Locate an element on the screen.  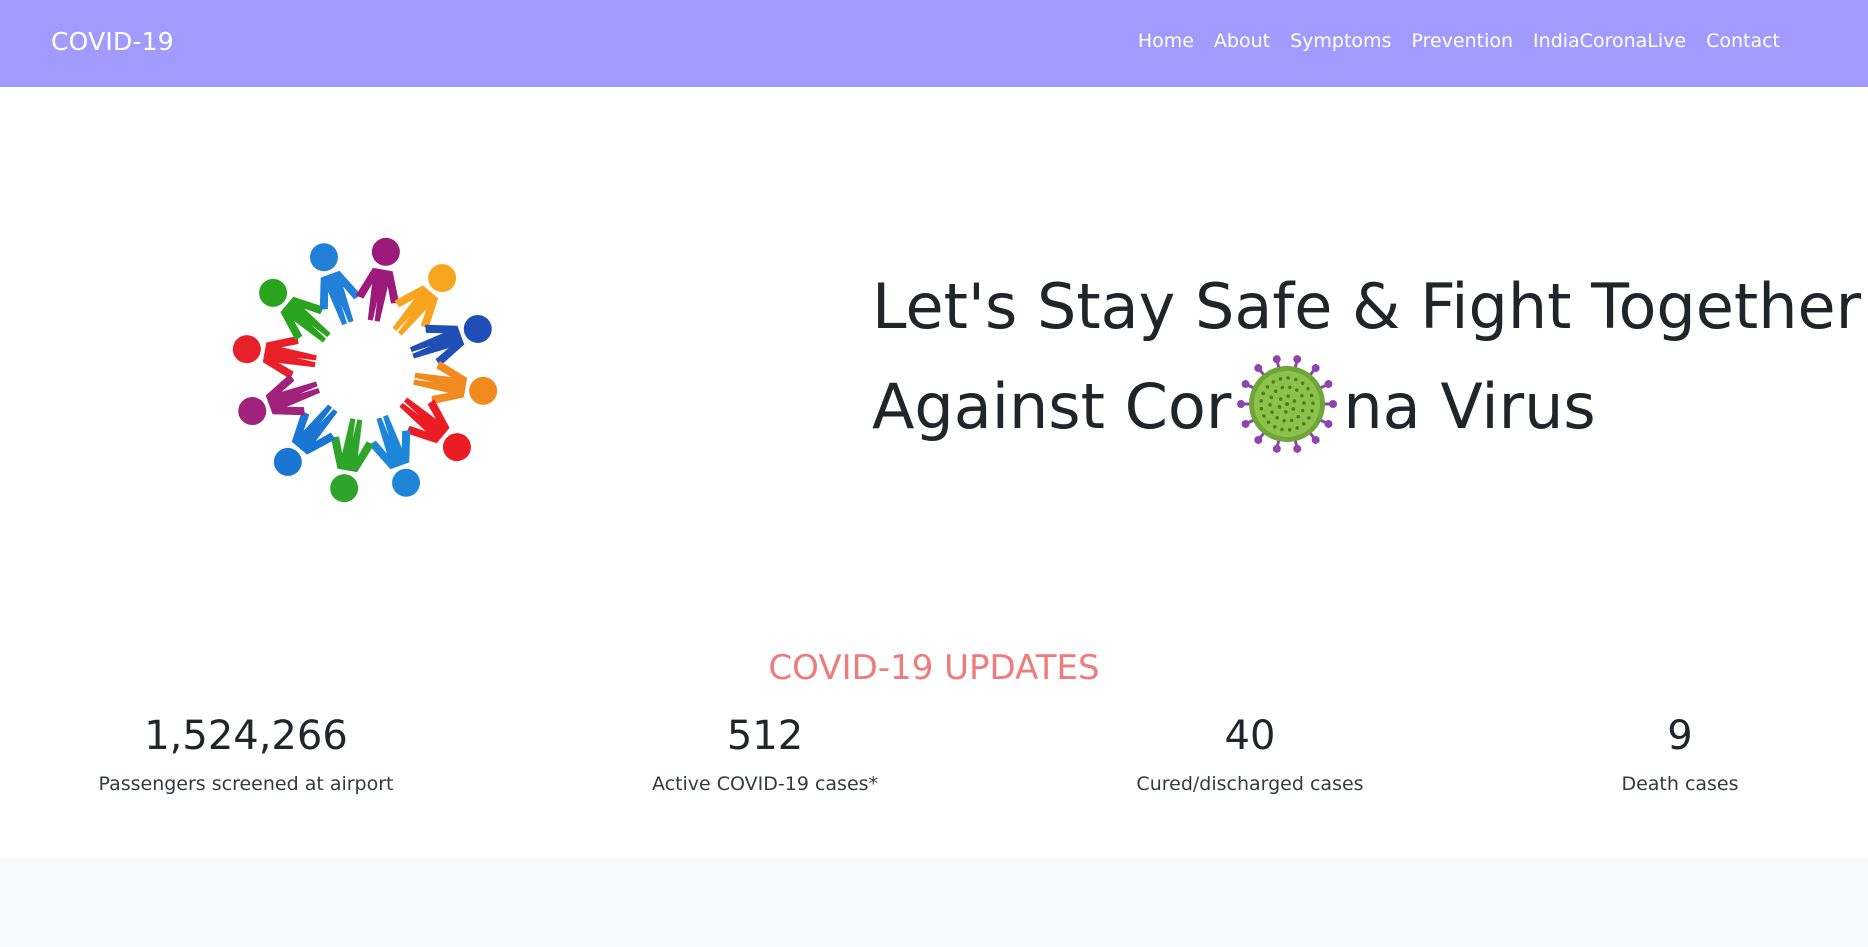
stat-cured-cases: 40 Cured/discharged cases is located at coordinates (1250, 752).